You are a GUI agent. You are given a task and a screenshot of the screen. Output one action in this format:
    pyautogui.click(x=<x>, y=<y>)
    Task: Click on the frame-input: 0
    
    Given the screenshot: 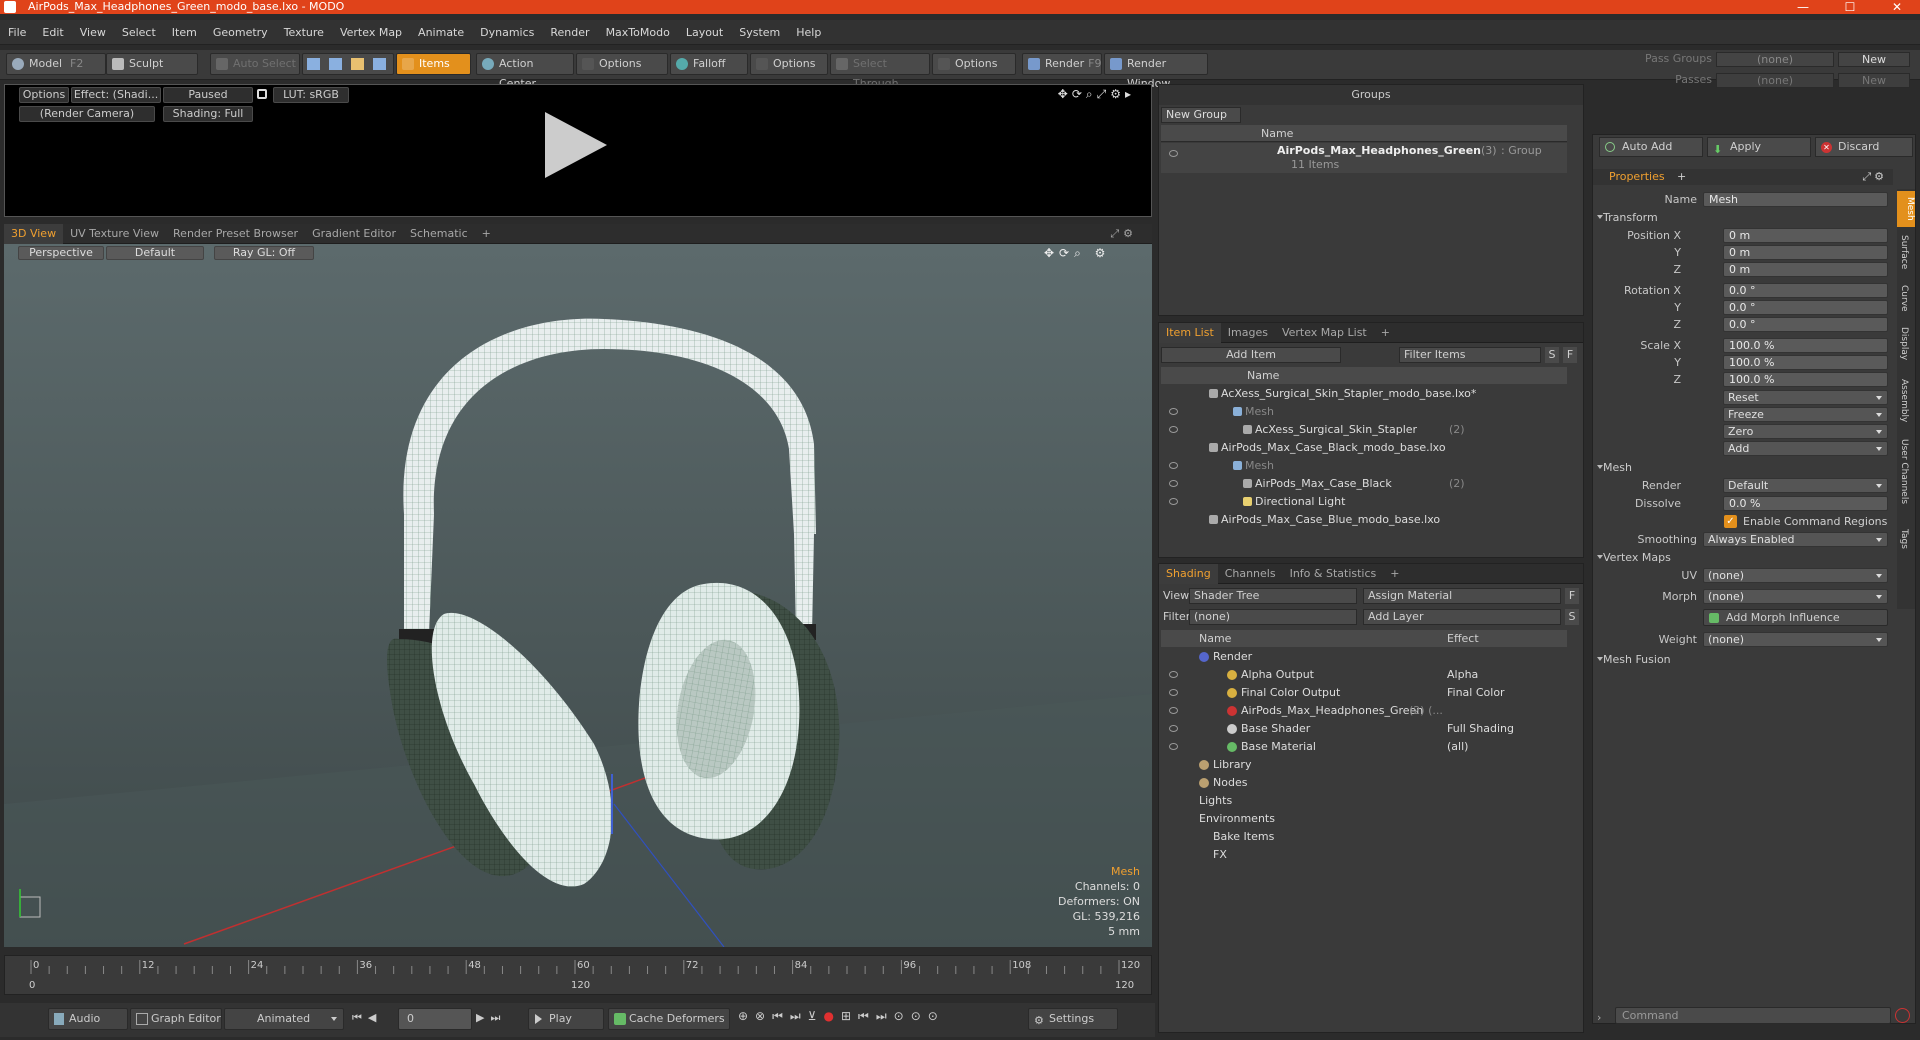 What is the action you would take?
    pyautogui.click(x=435, y=1019)
    